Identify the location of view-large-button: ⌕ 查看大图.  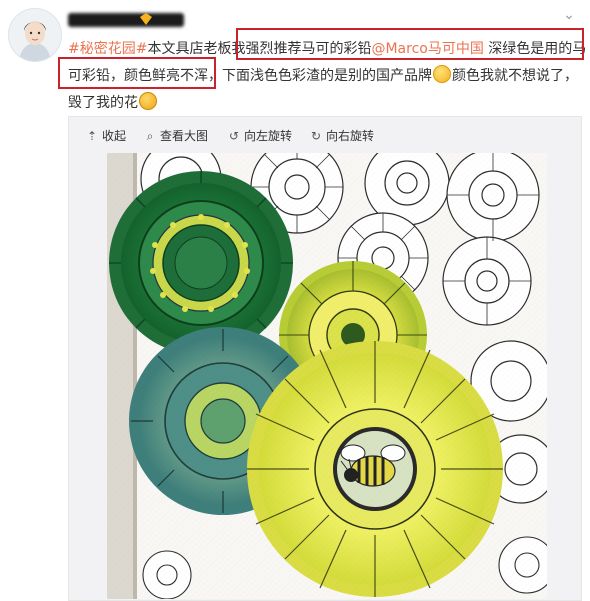
(175, 136).